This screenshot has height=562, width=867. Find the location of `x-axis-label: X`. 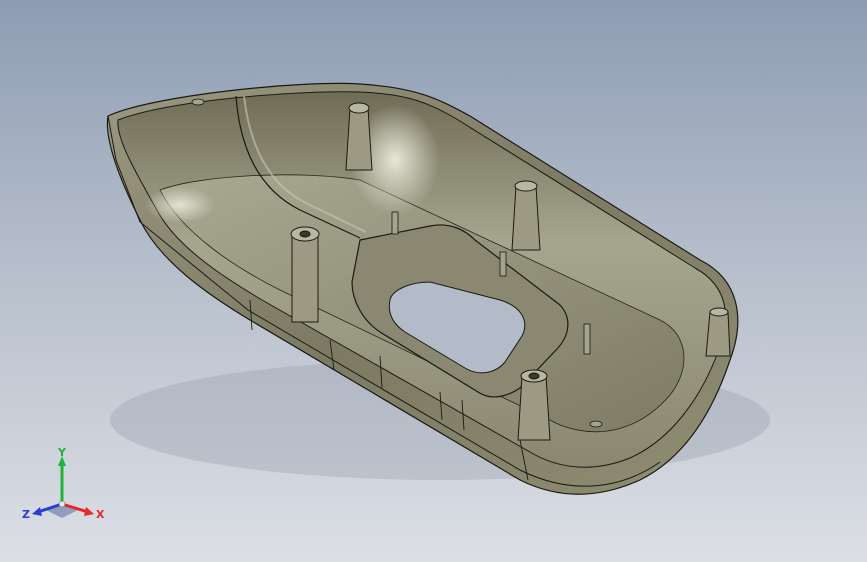

x-axis-label: X is located at coordinates (100, 514).